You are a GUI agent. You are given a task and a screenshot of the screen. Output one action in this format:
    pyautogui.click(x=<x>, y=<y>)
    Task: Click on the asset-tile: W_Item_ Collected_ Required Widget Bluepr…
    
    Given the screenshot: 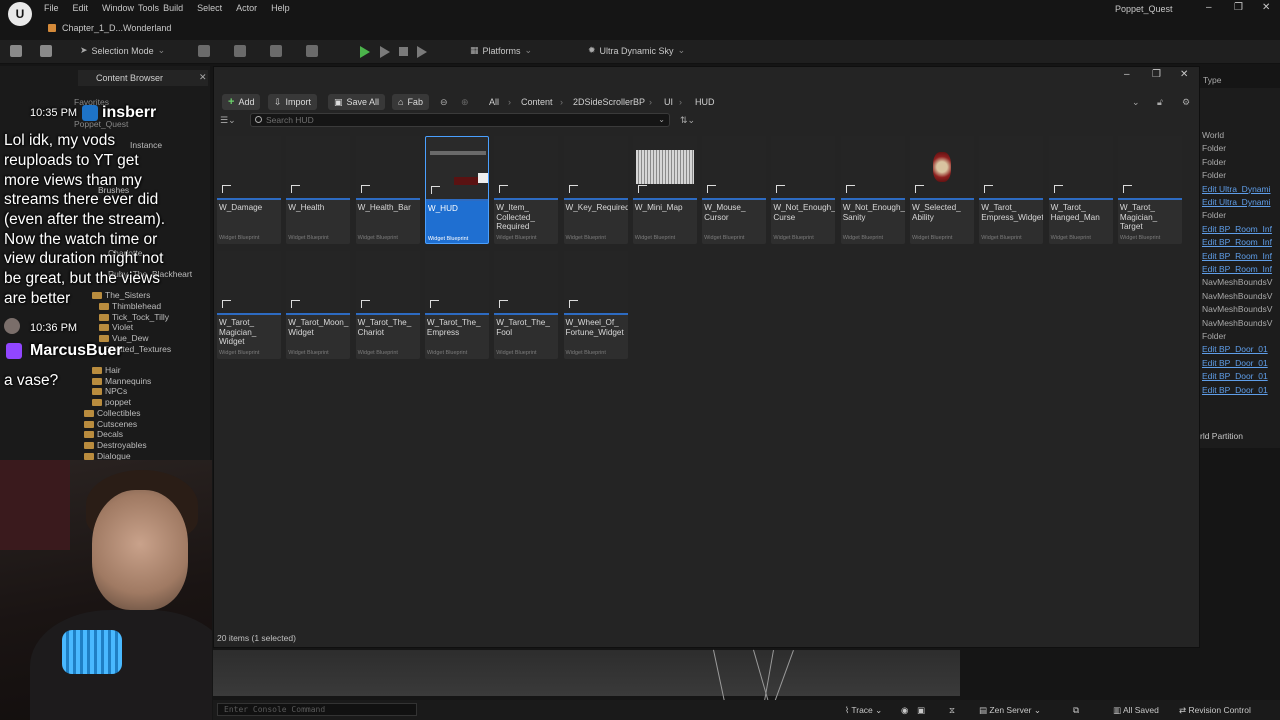 What is the action you would take?
    pyautogui.click(x=526, y=190)
    